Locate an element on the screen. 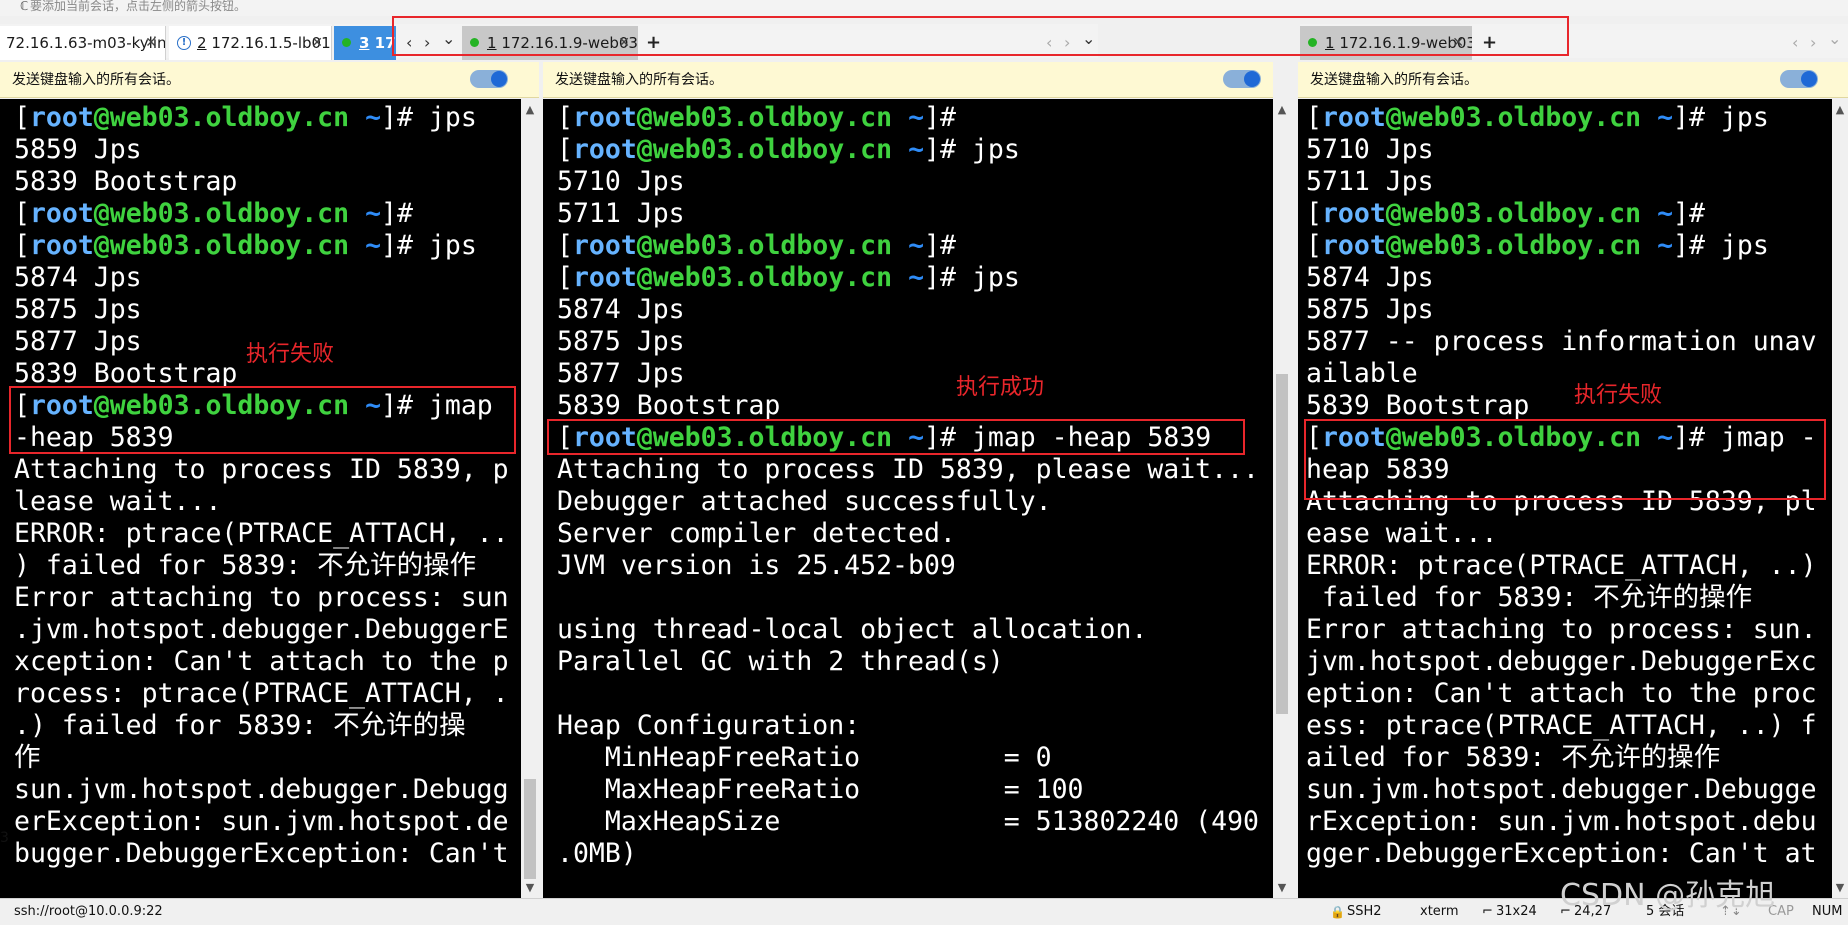  output-line: Attaching to process ID 5839, p is located at coordinates (261, 469).